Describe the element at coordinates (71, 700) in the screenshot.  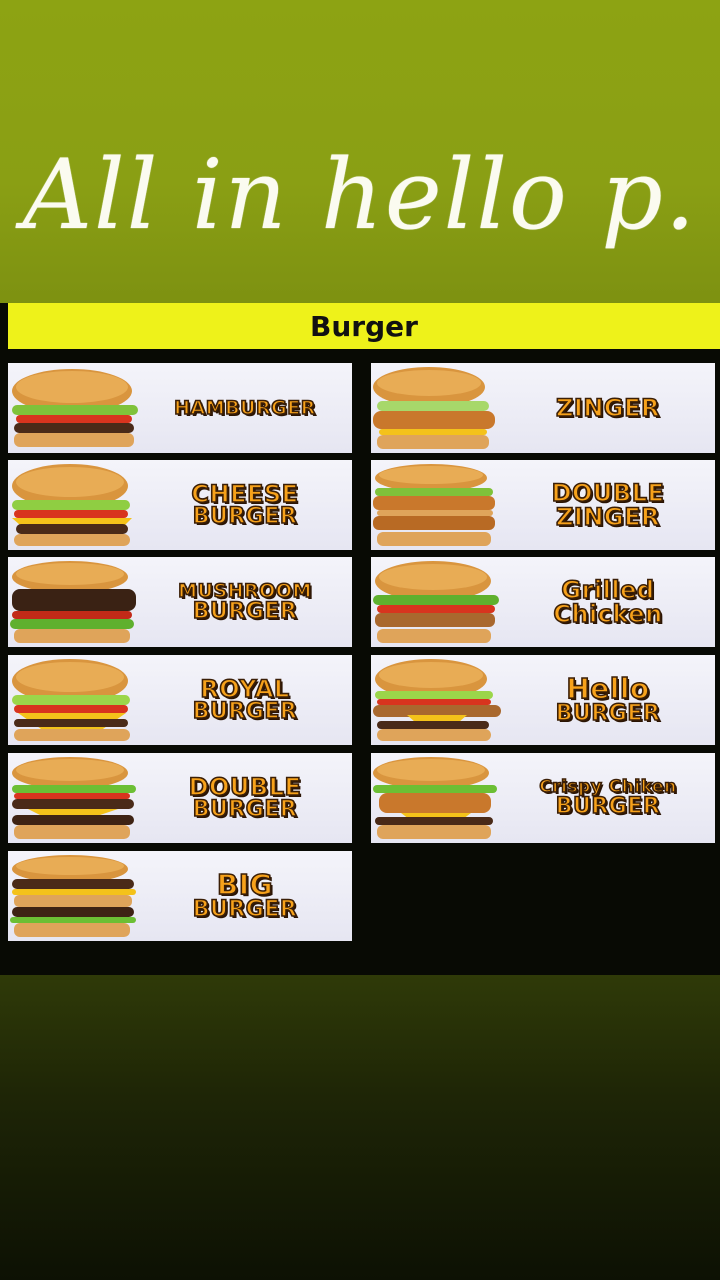
I see `royal-burger-image` at that location.